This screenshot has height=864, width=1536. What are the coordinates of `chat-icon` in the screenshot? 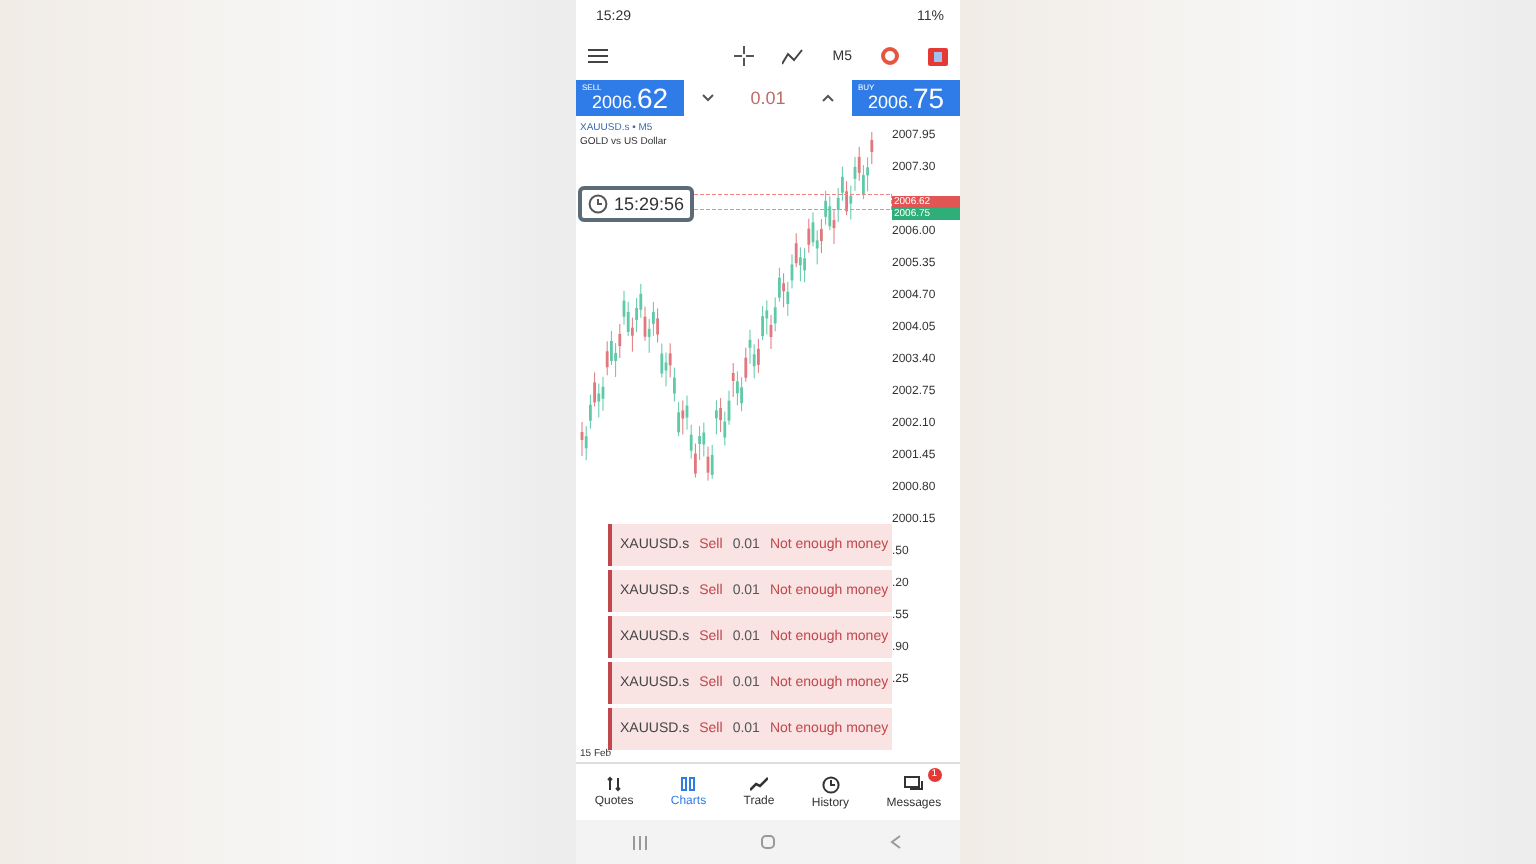 It's located at (913, 784).